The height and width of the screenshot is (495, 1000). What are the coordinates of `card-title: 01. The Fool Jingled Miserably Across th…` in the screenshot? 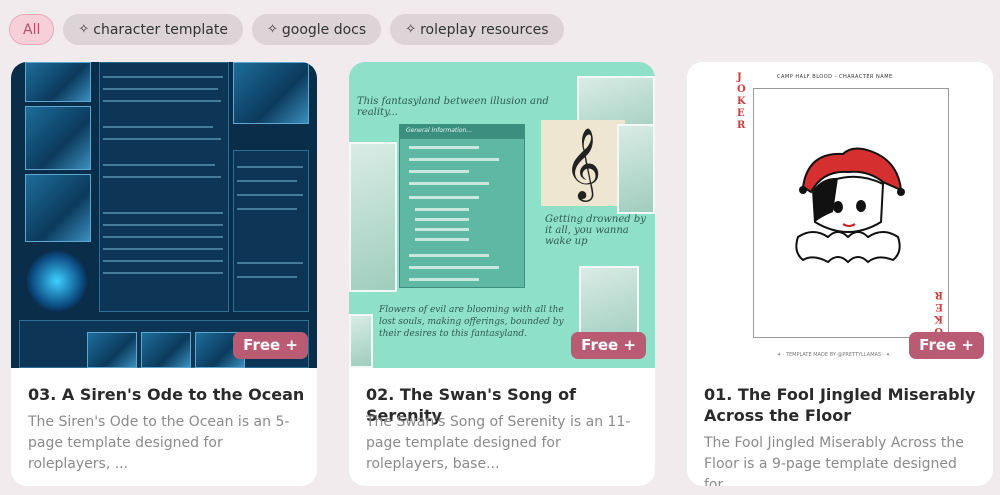 It's located at (844, 405).